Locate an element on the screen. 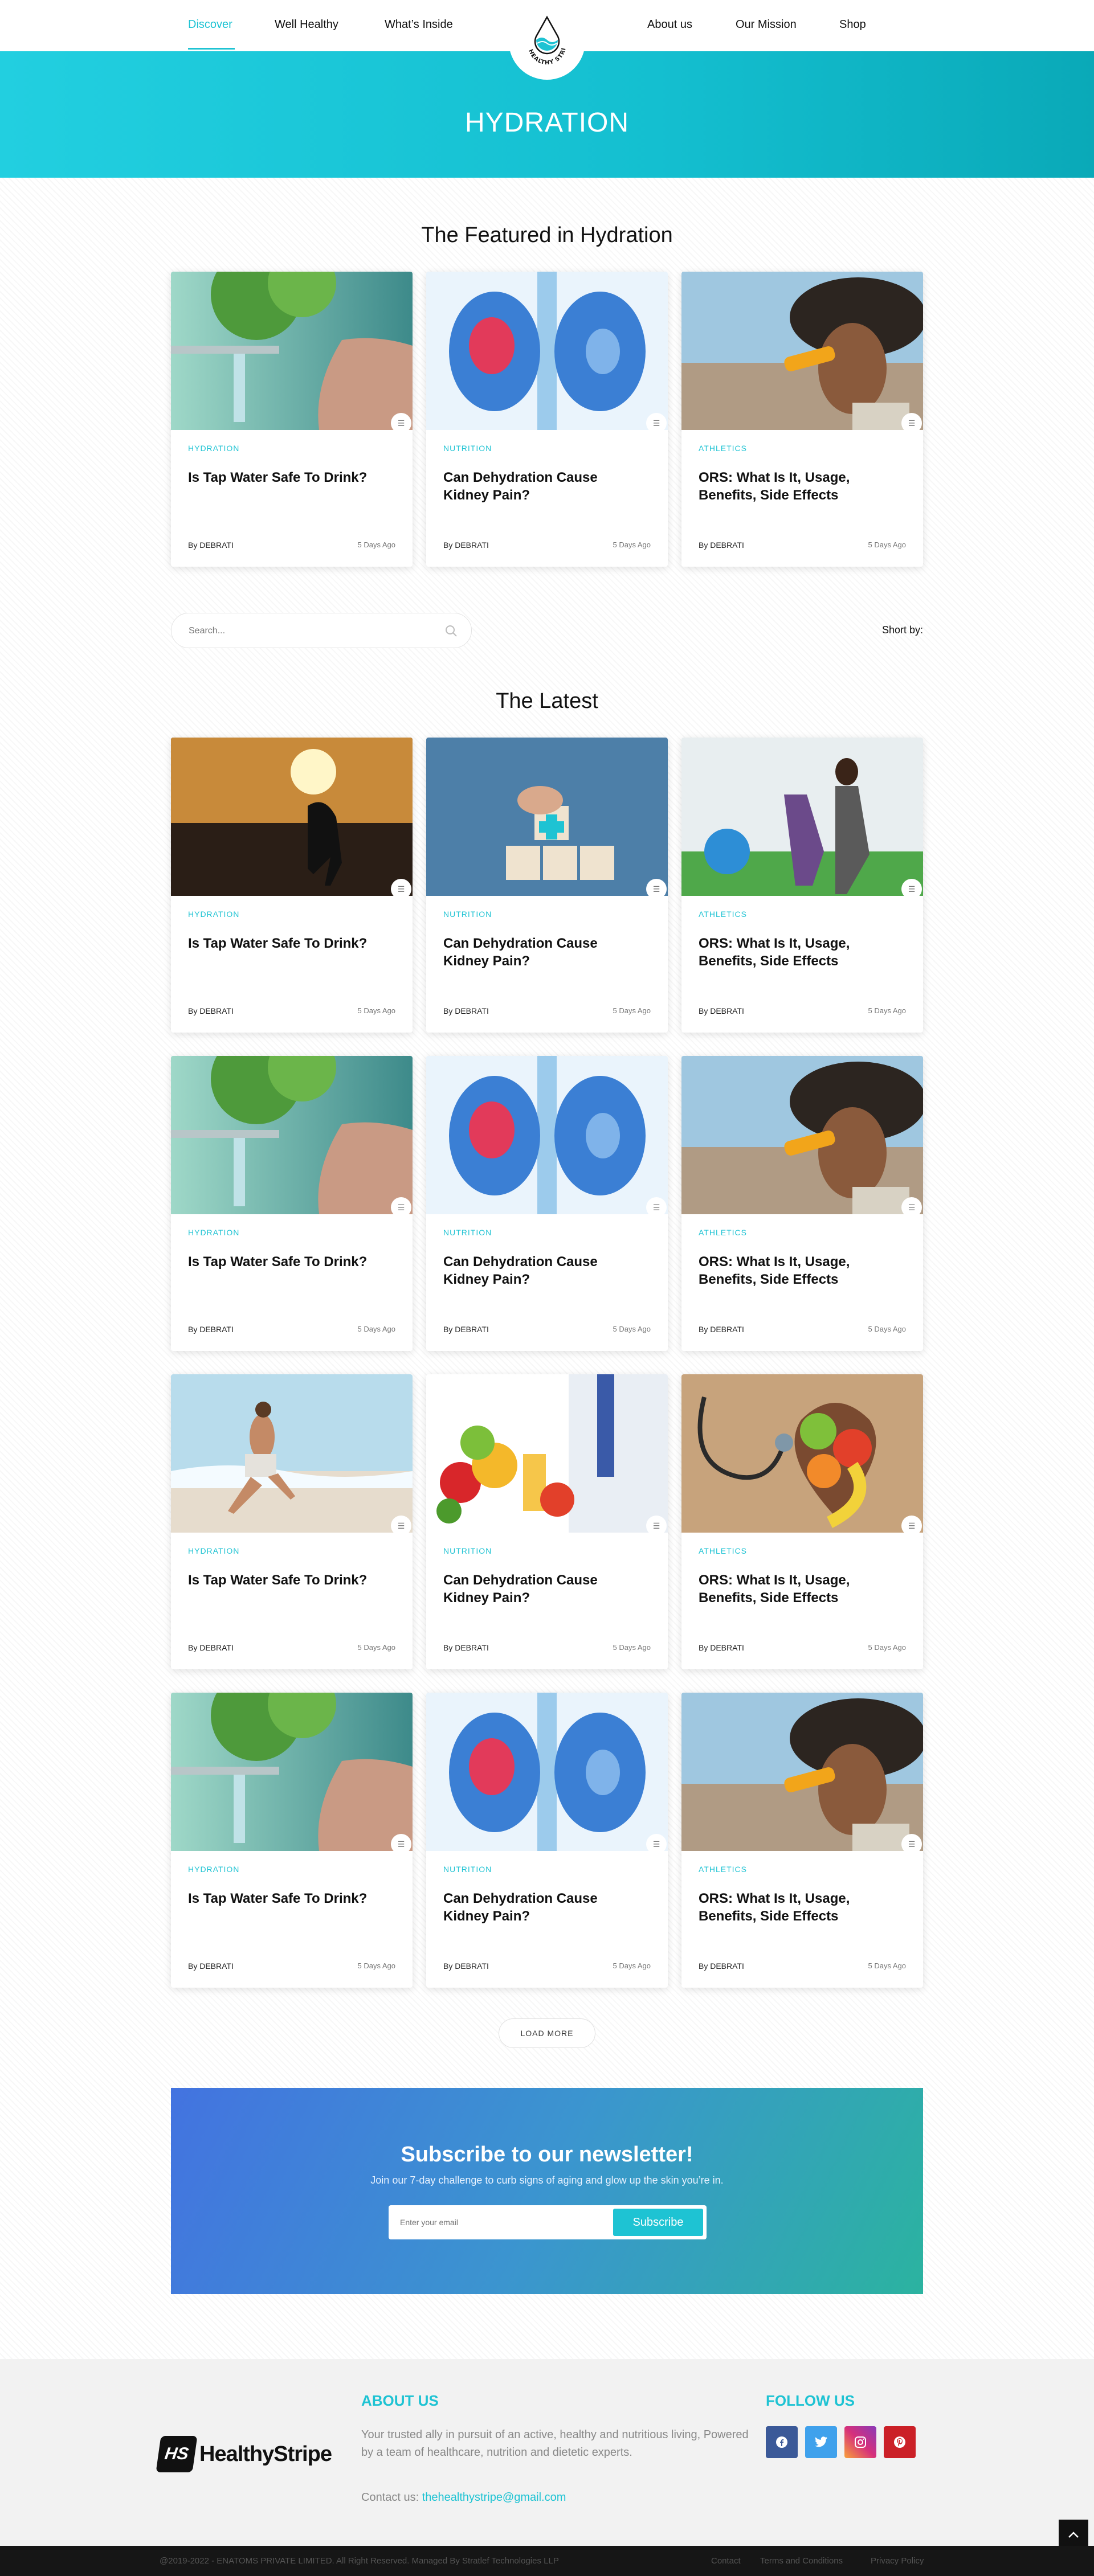  footer-link-contact: Contact is located at coordinates (726, 2561).